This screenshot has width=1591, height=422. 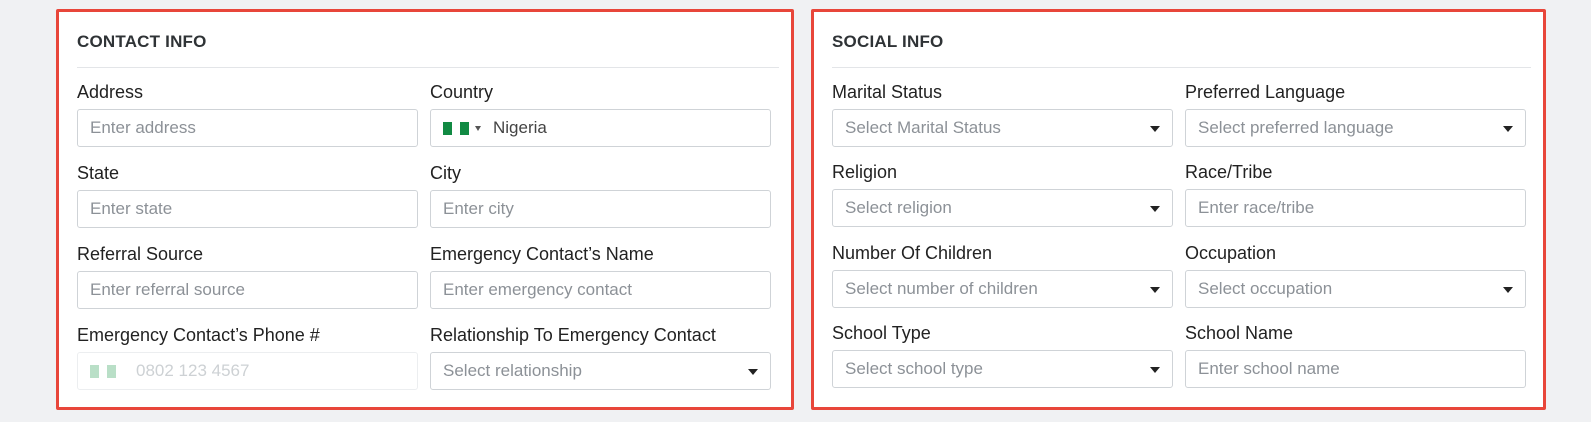 I want to click on state-field: State Enter state, so click(x=247, y=195).